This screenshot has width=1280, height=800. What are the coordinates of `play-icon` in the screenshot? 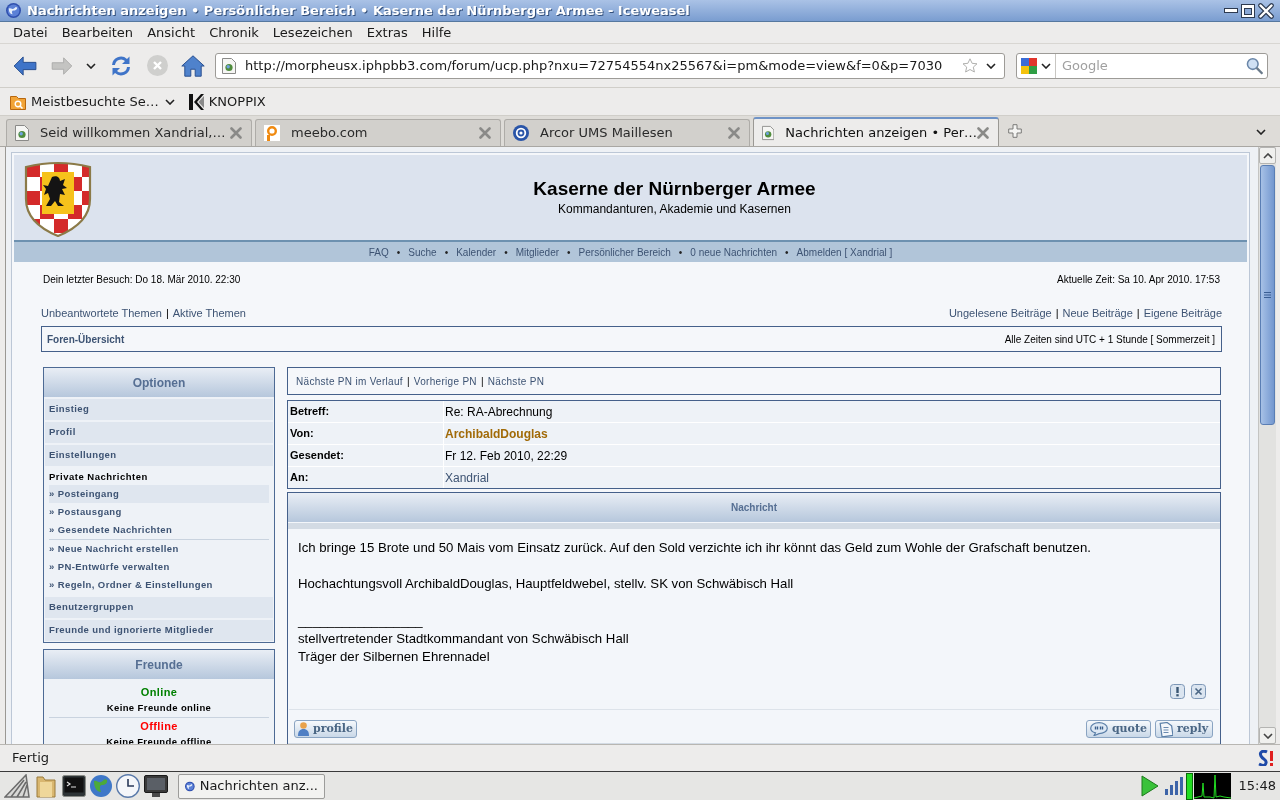 It's located at (1149, 786).